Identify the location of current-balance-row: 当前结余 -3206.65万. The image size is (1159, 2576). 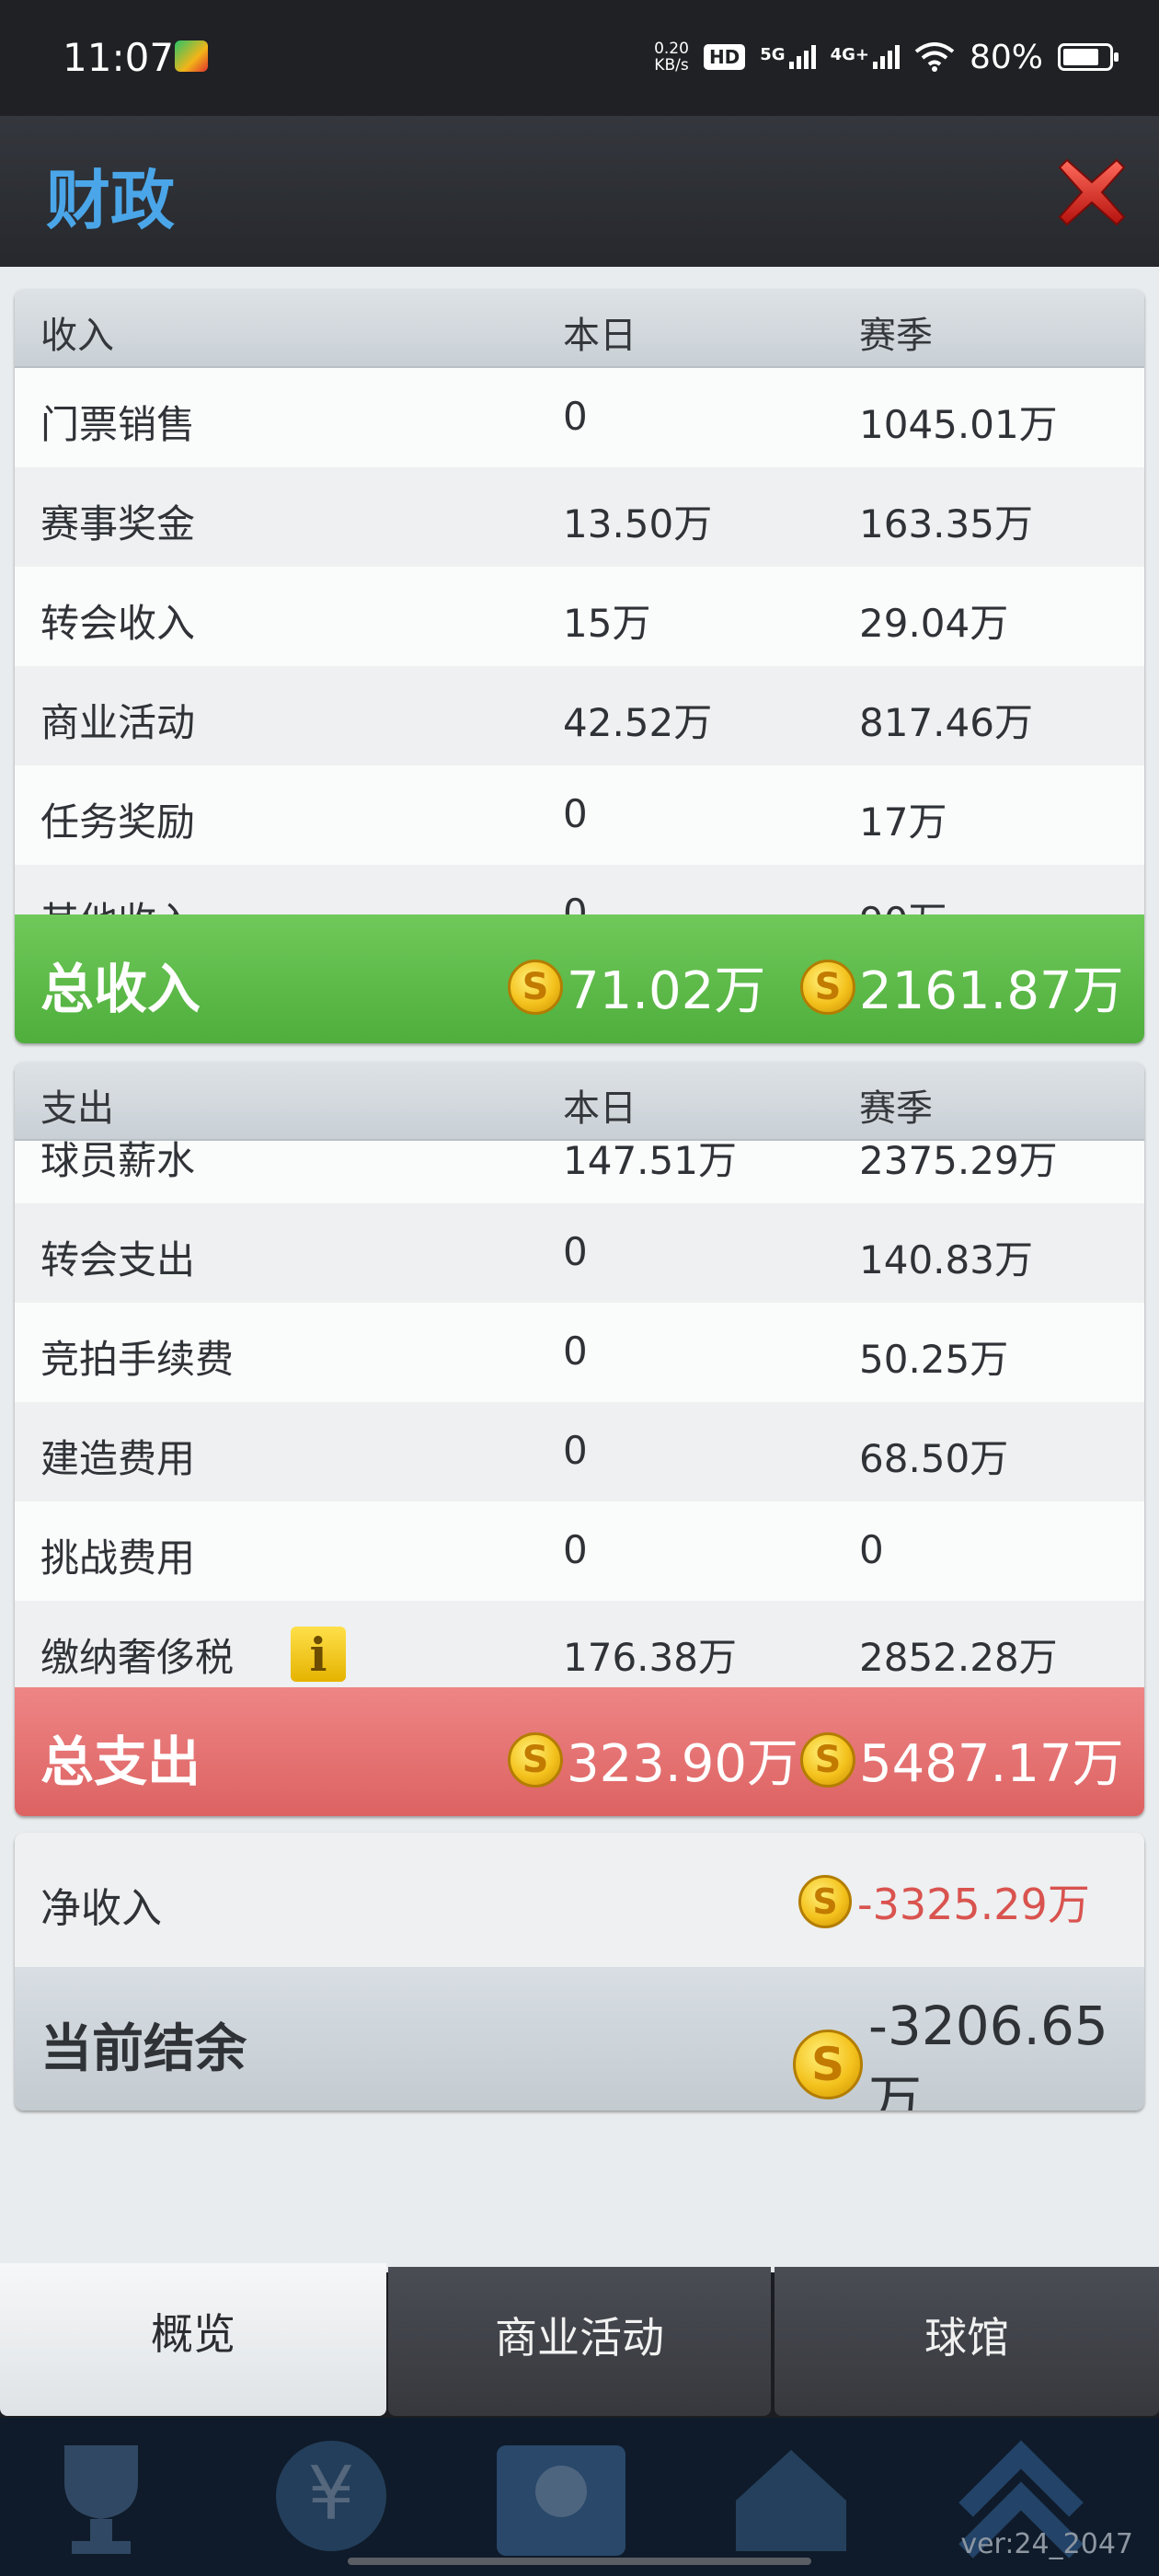
(579, 2039).